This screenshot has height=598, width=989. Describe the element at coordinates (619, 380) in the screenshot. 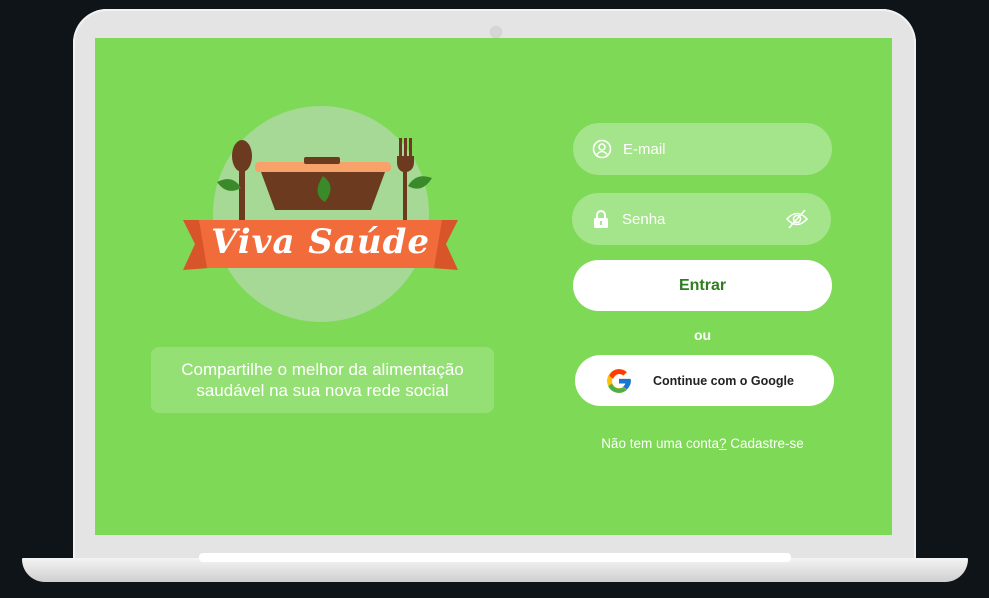

I see `google-icon` at that location.